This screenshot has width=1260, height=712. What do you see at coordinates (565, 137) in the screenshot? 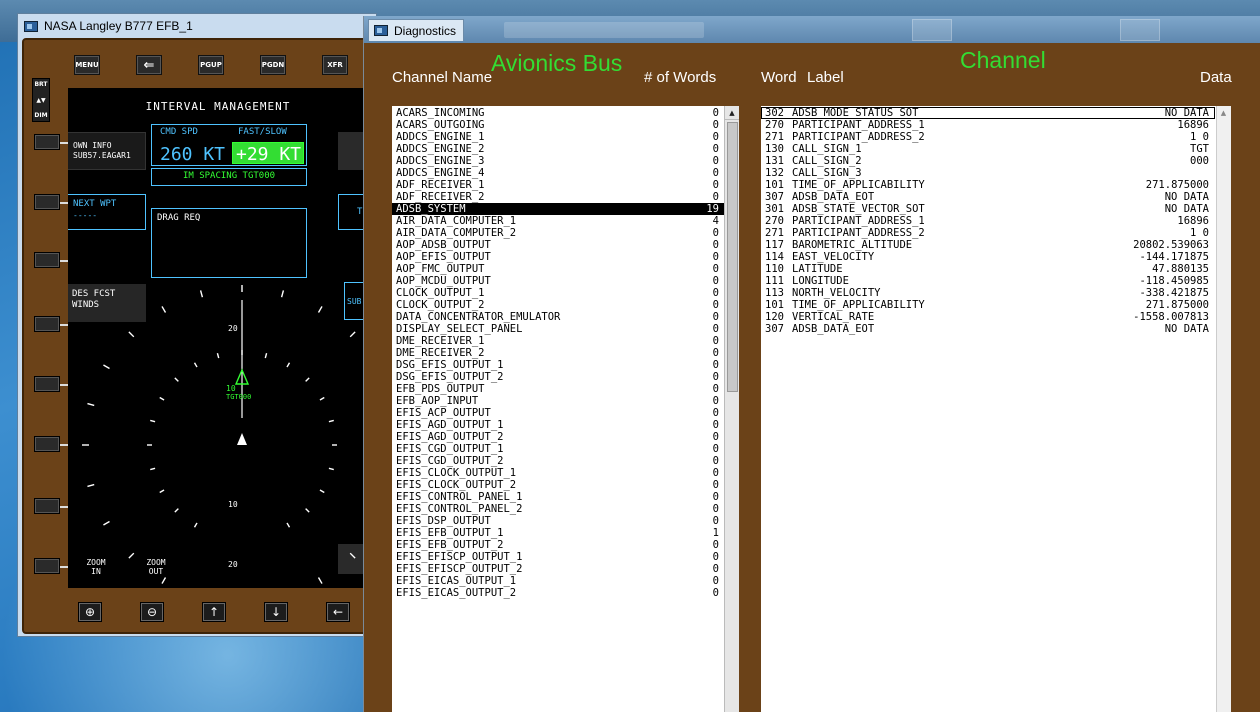
I see `channel-row: ADDCS_ENGINE_1 0` at bounding box center [565, 137].